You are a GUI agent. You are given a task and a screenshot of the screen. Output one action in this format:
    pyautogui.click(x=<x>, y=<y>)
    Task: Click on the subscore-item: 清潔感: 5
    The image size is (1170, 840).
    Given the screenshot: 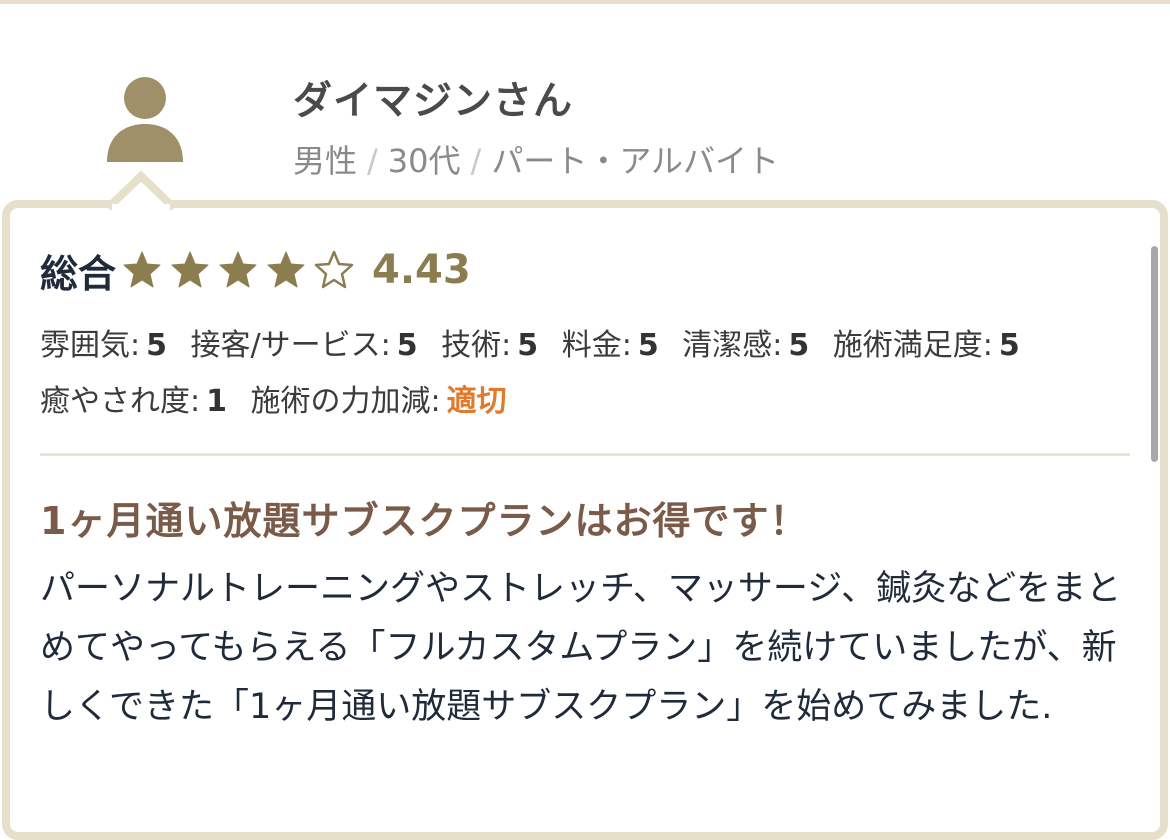 What is the action you would take?
    pyautogui.click(x=745, y=346)
    